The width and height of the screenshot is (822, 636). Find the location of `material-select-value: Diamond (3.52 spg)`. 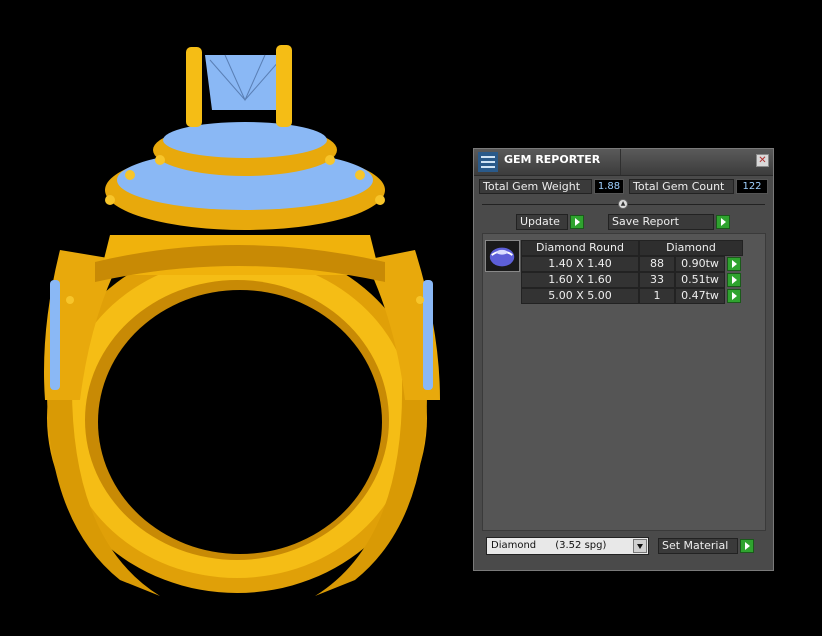

material-select-value: Diamond (3.52 spg) is located at coordinates (549, 545).